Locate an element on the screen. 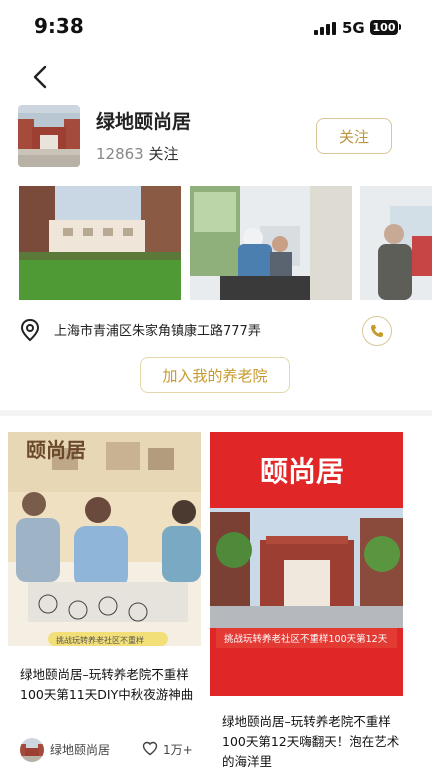 Image resolution: width=432 pixels, height=772 pixels. battery-icon: 100 is located at coordinates (384, 27).